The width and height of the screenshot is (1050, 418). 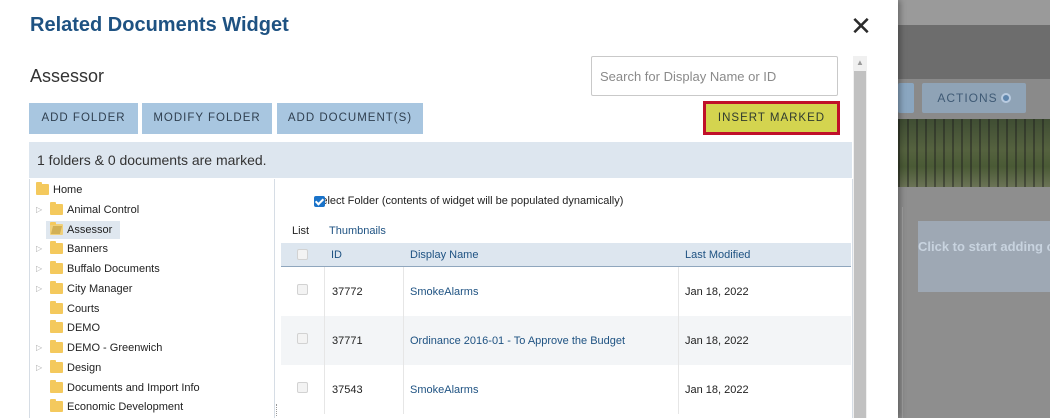 What do you see at coordinates (1005, 98) in the screenshot?
I see `actions-indicator-icon` at bounding box center [1005, 98].